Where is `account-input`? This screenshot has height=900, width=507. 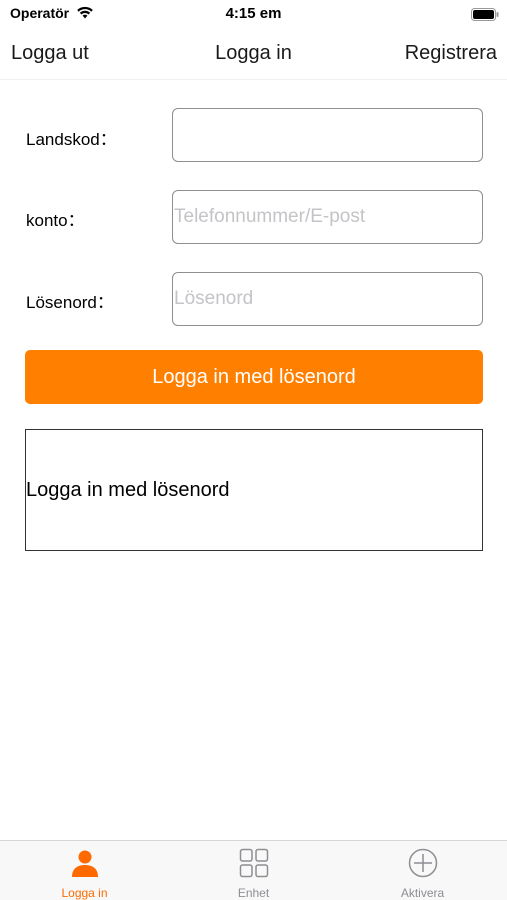
account-input is located at coordinates (327, 217).